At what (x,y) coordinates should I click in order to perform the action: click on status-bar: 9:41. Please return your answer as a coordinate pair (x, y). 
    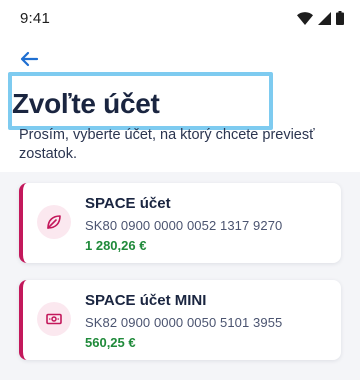
    Looking at the image, I should click on (180, 18).